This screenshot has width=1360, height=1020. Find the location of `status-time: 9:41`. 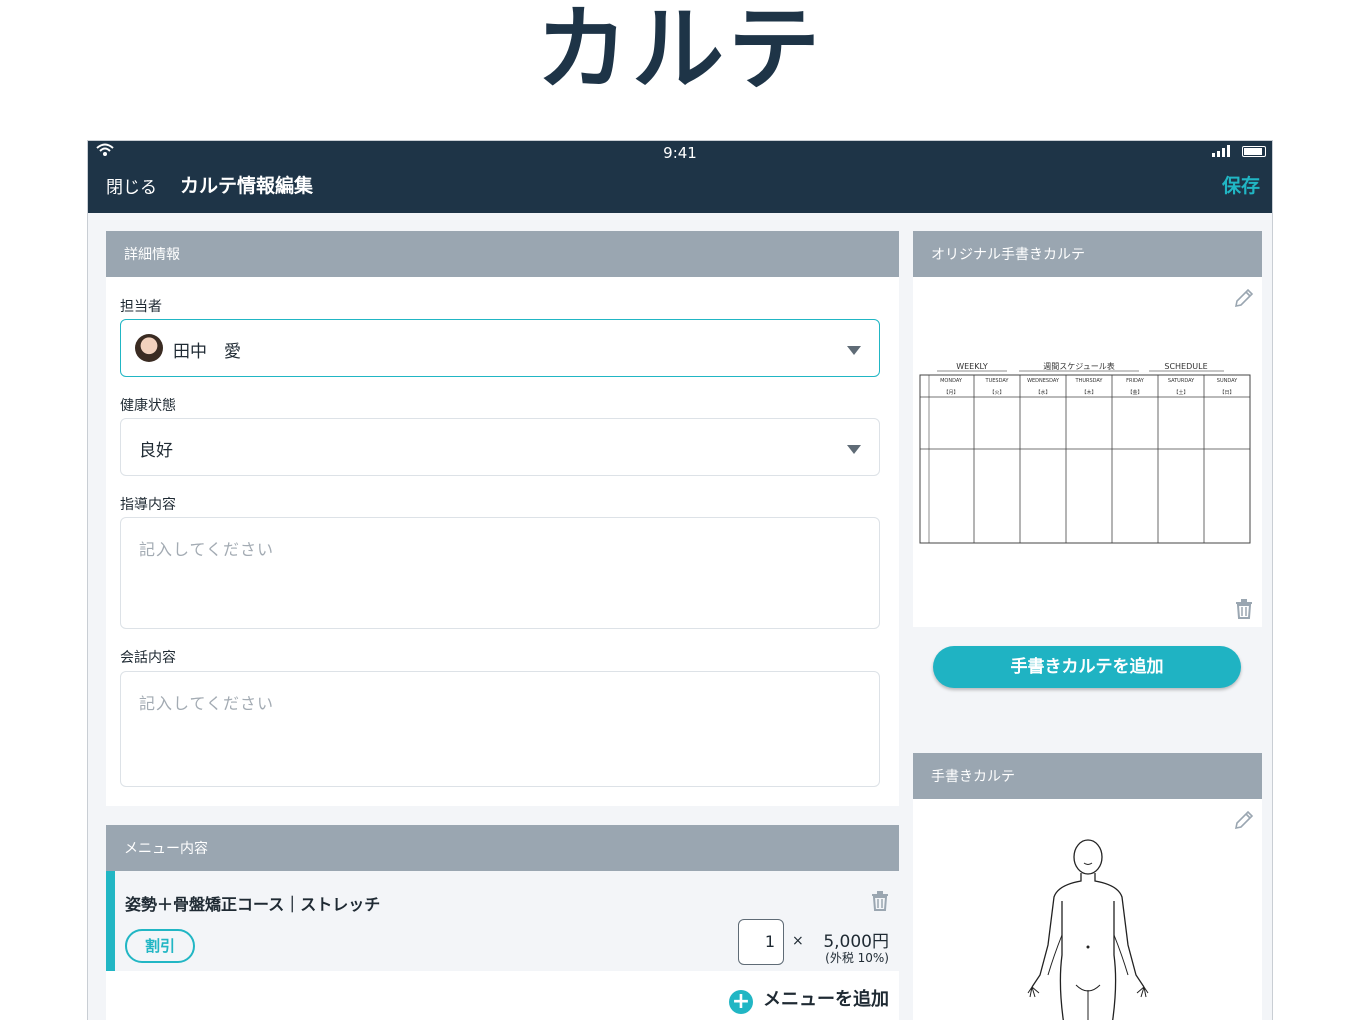

status-time: 9:41 is located at coordinates (680, 153).